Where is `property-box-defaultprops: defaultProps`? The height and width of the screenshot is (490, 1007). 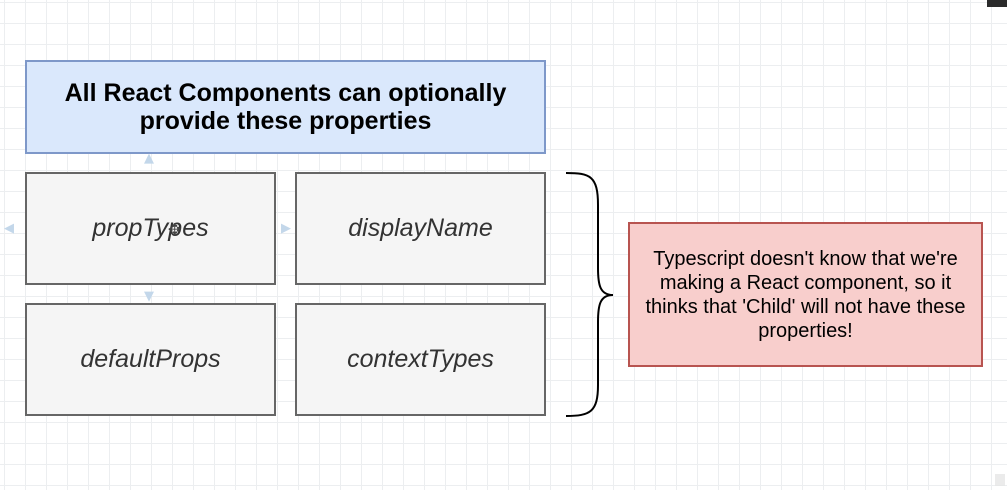
property-box-defaultprops: defaultProps is located at coordinates (150, 359).